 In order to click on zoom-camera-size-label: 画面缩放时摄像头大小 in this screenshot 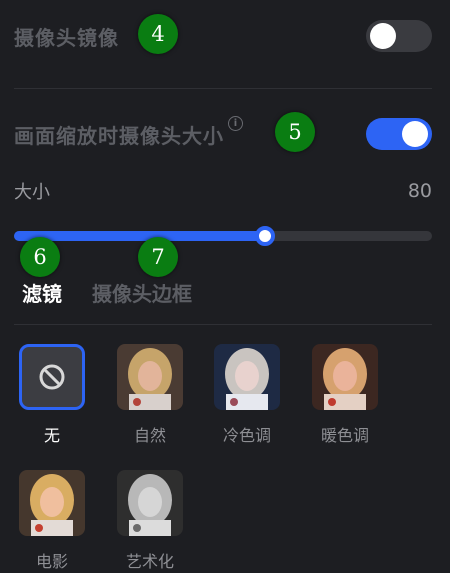, I will do `click(119, 135)`.